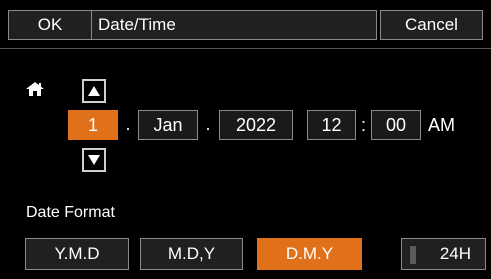 The height and width of the screenshot is (279, 491). Describe the element at coordinates (35, 89) in the screenshot. I see `home-icon` at that location.